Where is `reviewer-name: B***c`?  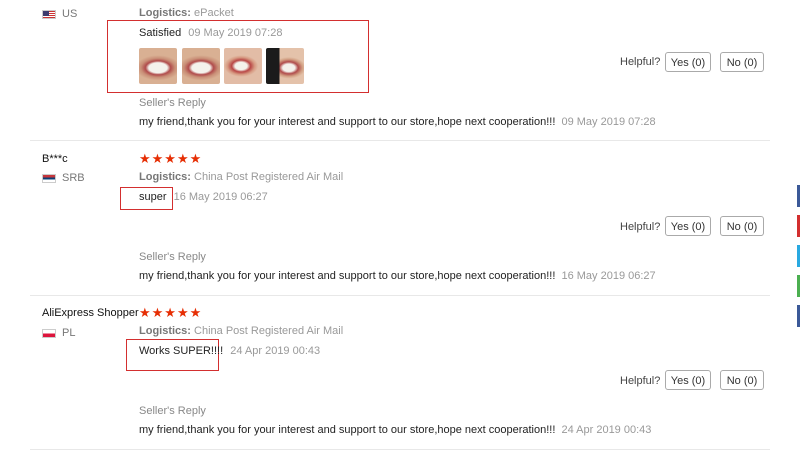
reviewer-name: B***c is located at coordinates (55, 159).